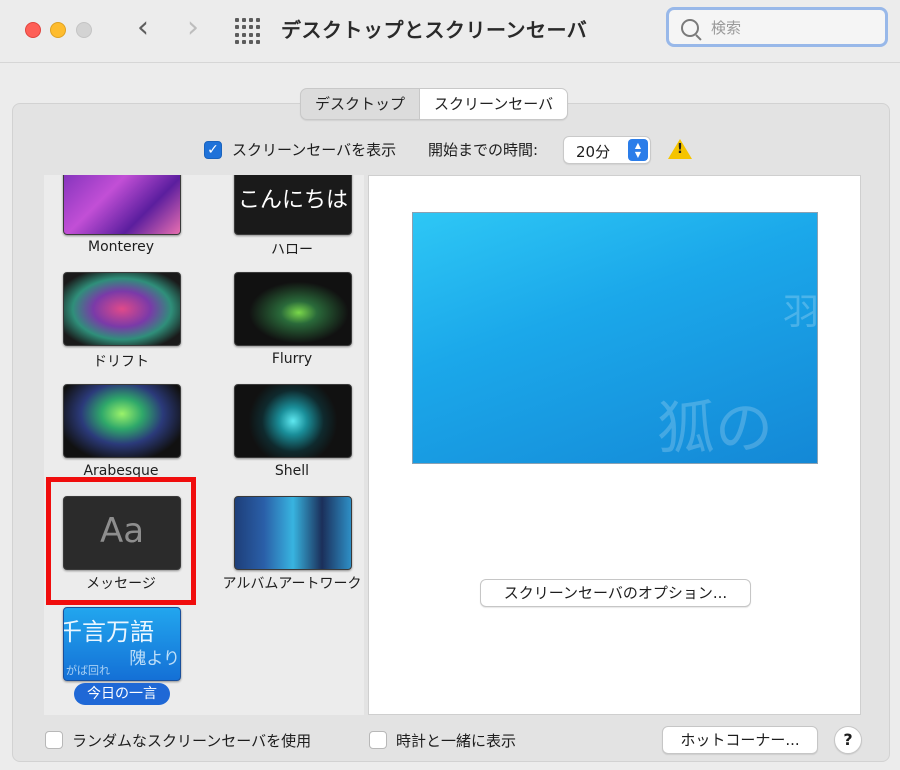  I want to click on forward-button: ›, so click(193, 30).